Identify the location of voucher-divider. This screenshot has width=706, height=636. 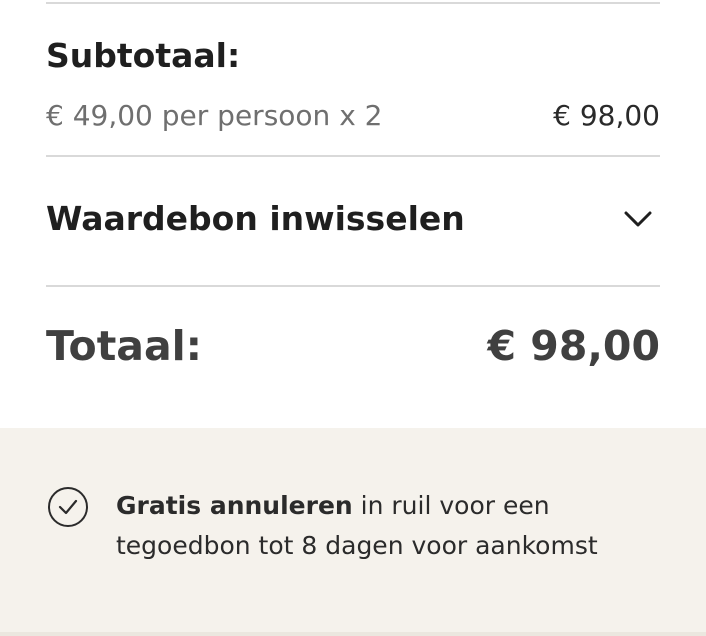
(353, 286).